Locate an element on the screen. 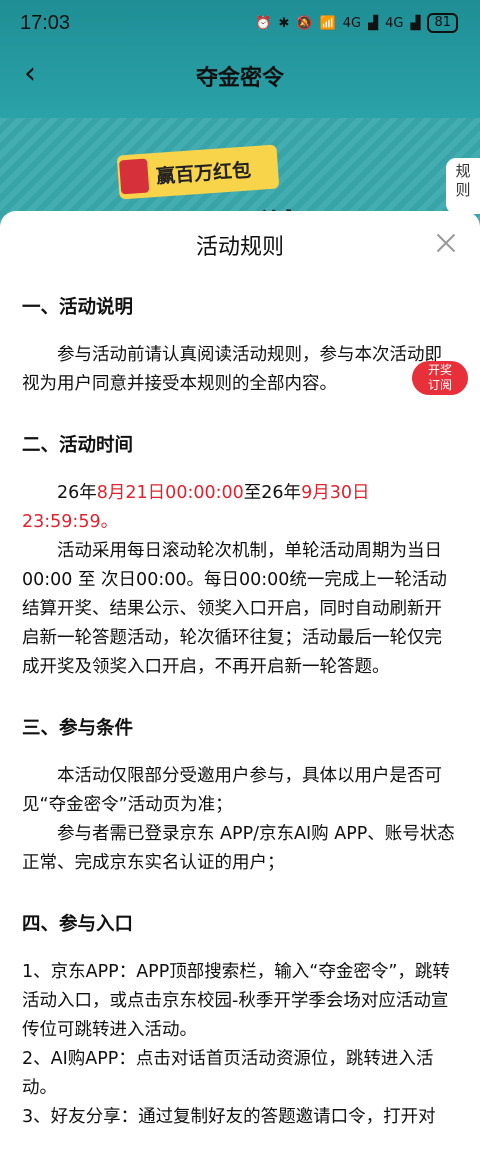  subscribe-line-2: 订阅 is located at coordinates (439, 385).